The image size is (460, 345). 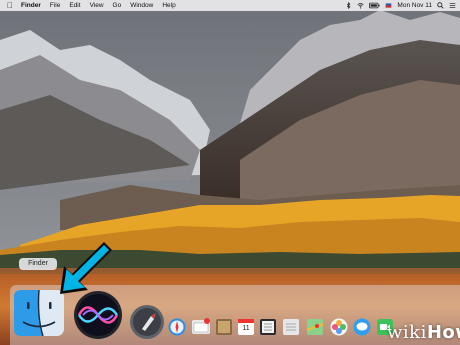 What do you see at coordinates (168, 5) in the screenshot?
I see `menu-help: Help` at bounding box center [168, 5].